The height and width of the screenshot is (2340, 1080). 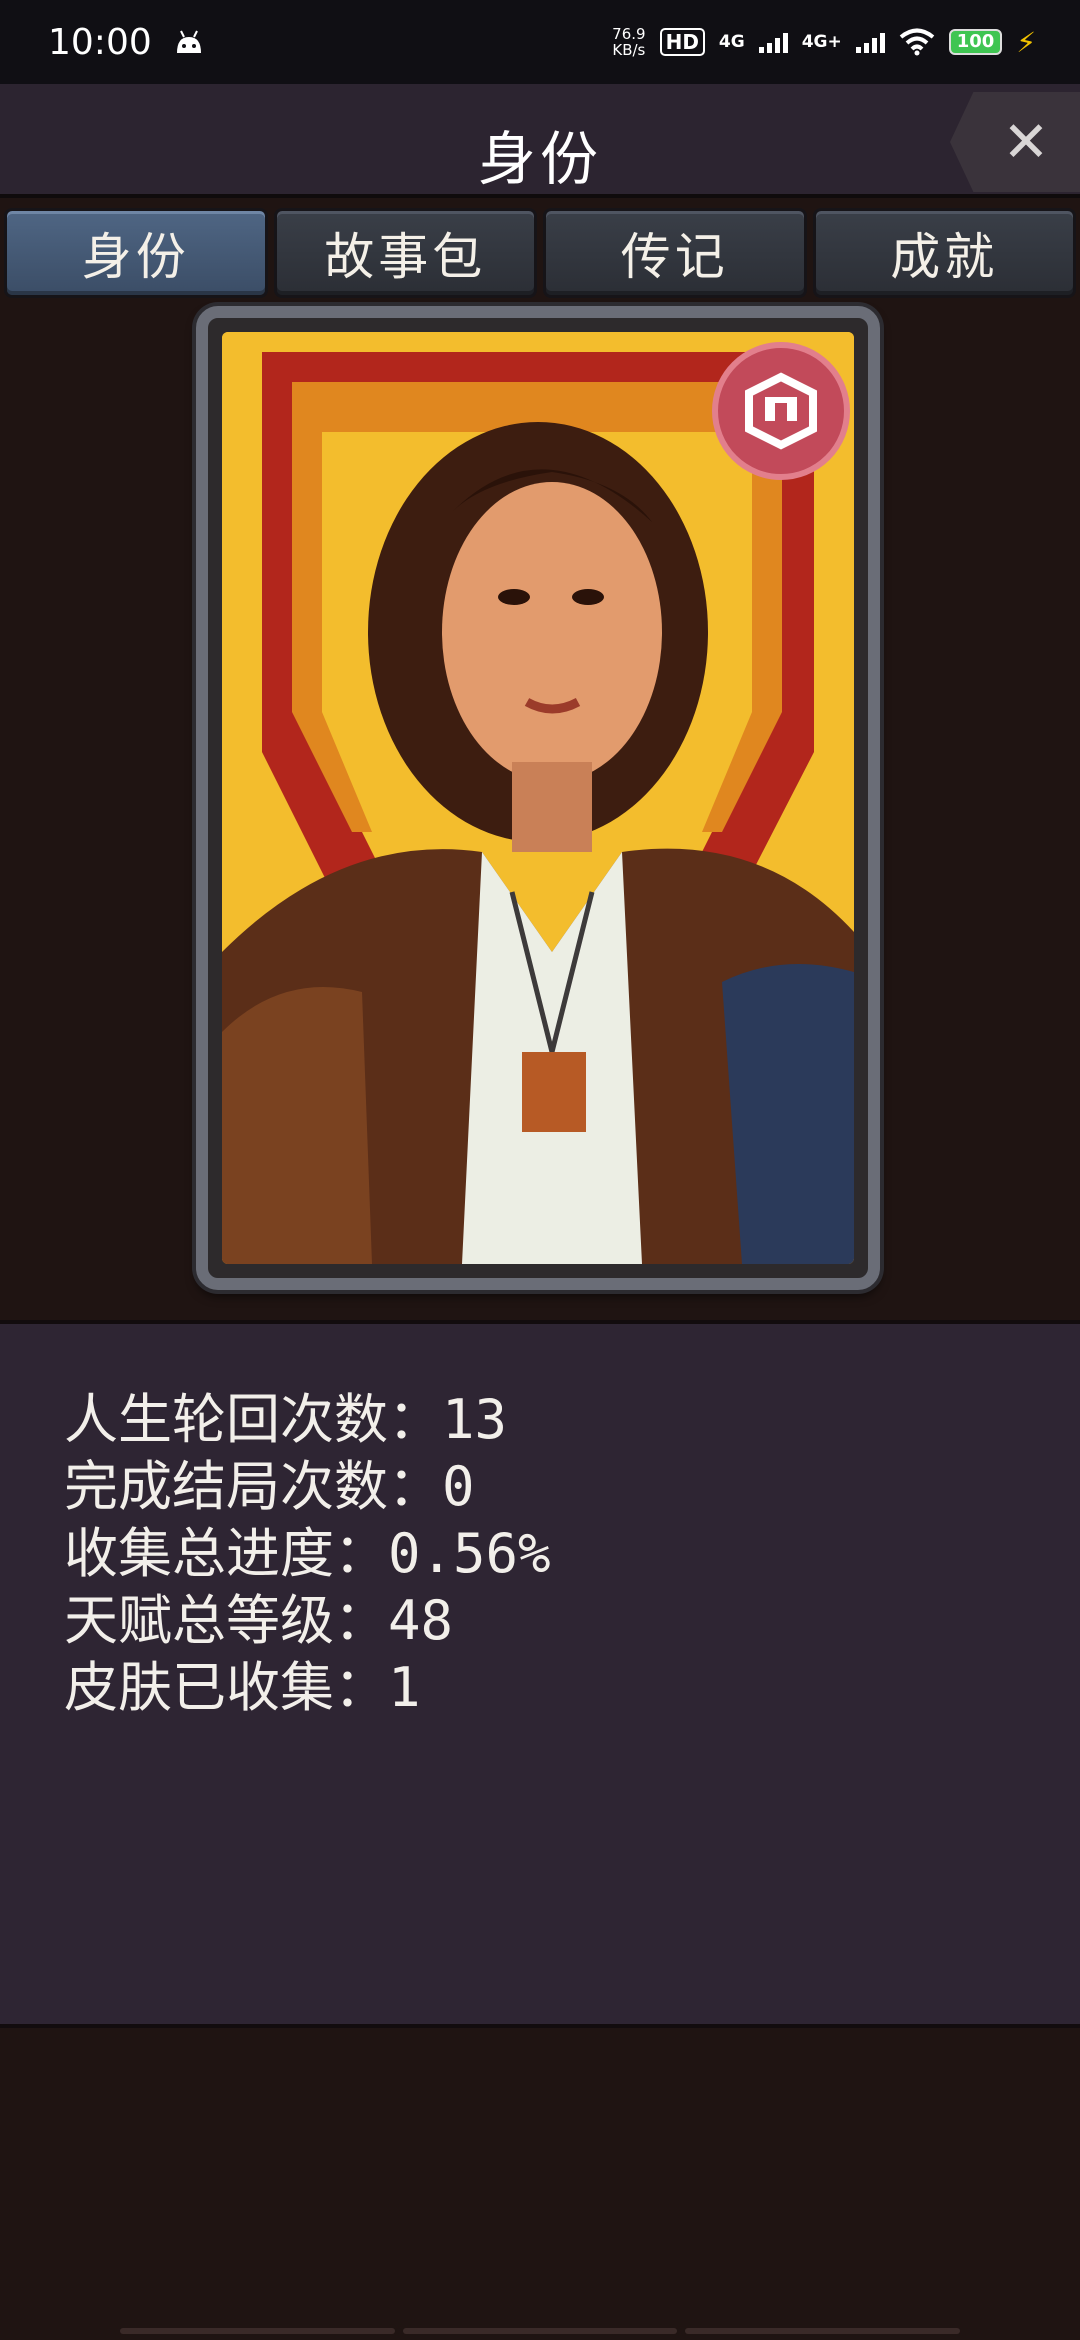 What do you see at coordinates (540, 42) in the screenshot?
I see `status-bar: 10:00 76.9 KB/s HD 4G 4G+ 100 ⚡` at bounding box center [540, 42].